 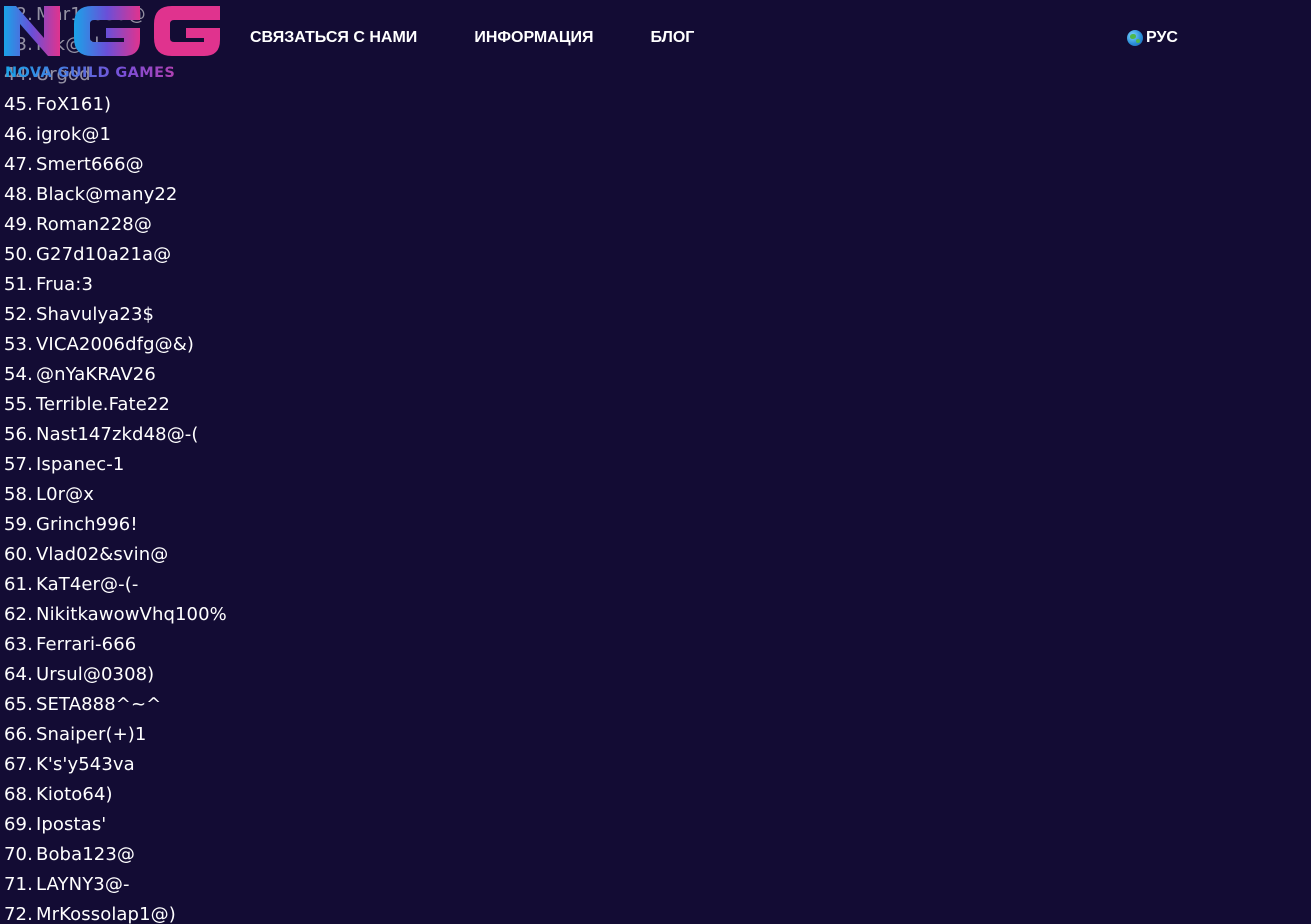 What do you see at coordinates (112, 31) in the screenshot?
I see `logo-mark-icon` at bounding box center [112, 31].